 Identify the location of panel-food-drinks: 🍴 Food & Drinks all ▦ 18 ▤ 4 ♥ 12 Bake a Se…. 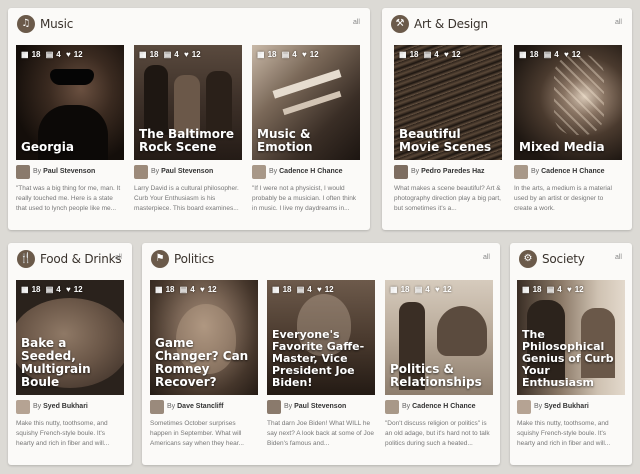
(70, 354).